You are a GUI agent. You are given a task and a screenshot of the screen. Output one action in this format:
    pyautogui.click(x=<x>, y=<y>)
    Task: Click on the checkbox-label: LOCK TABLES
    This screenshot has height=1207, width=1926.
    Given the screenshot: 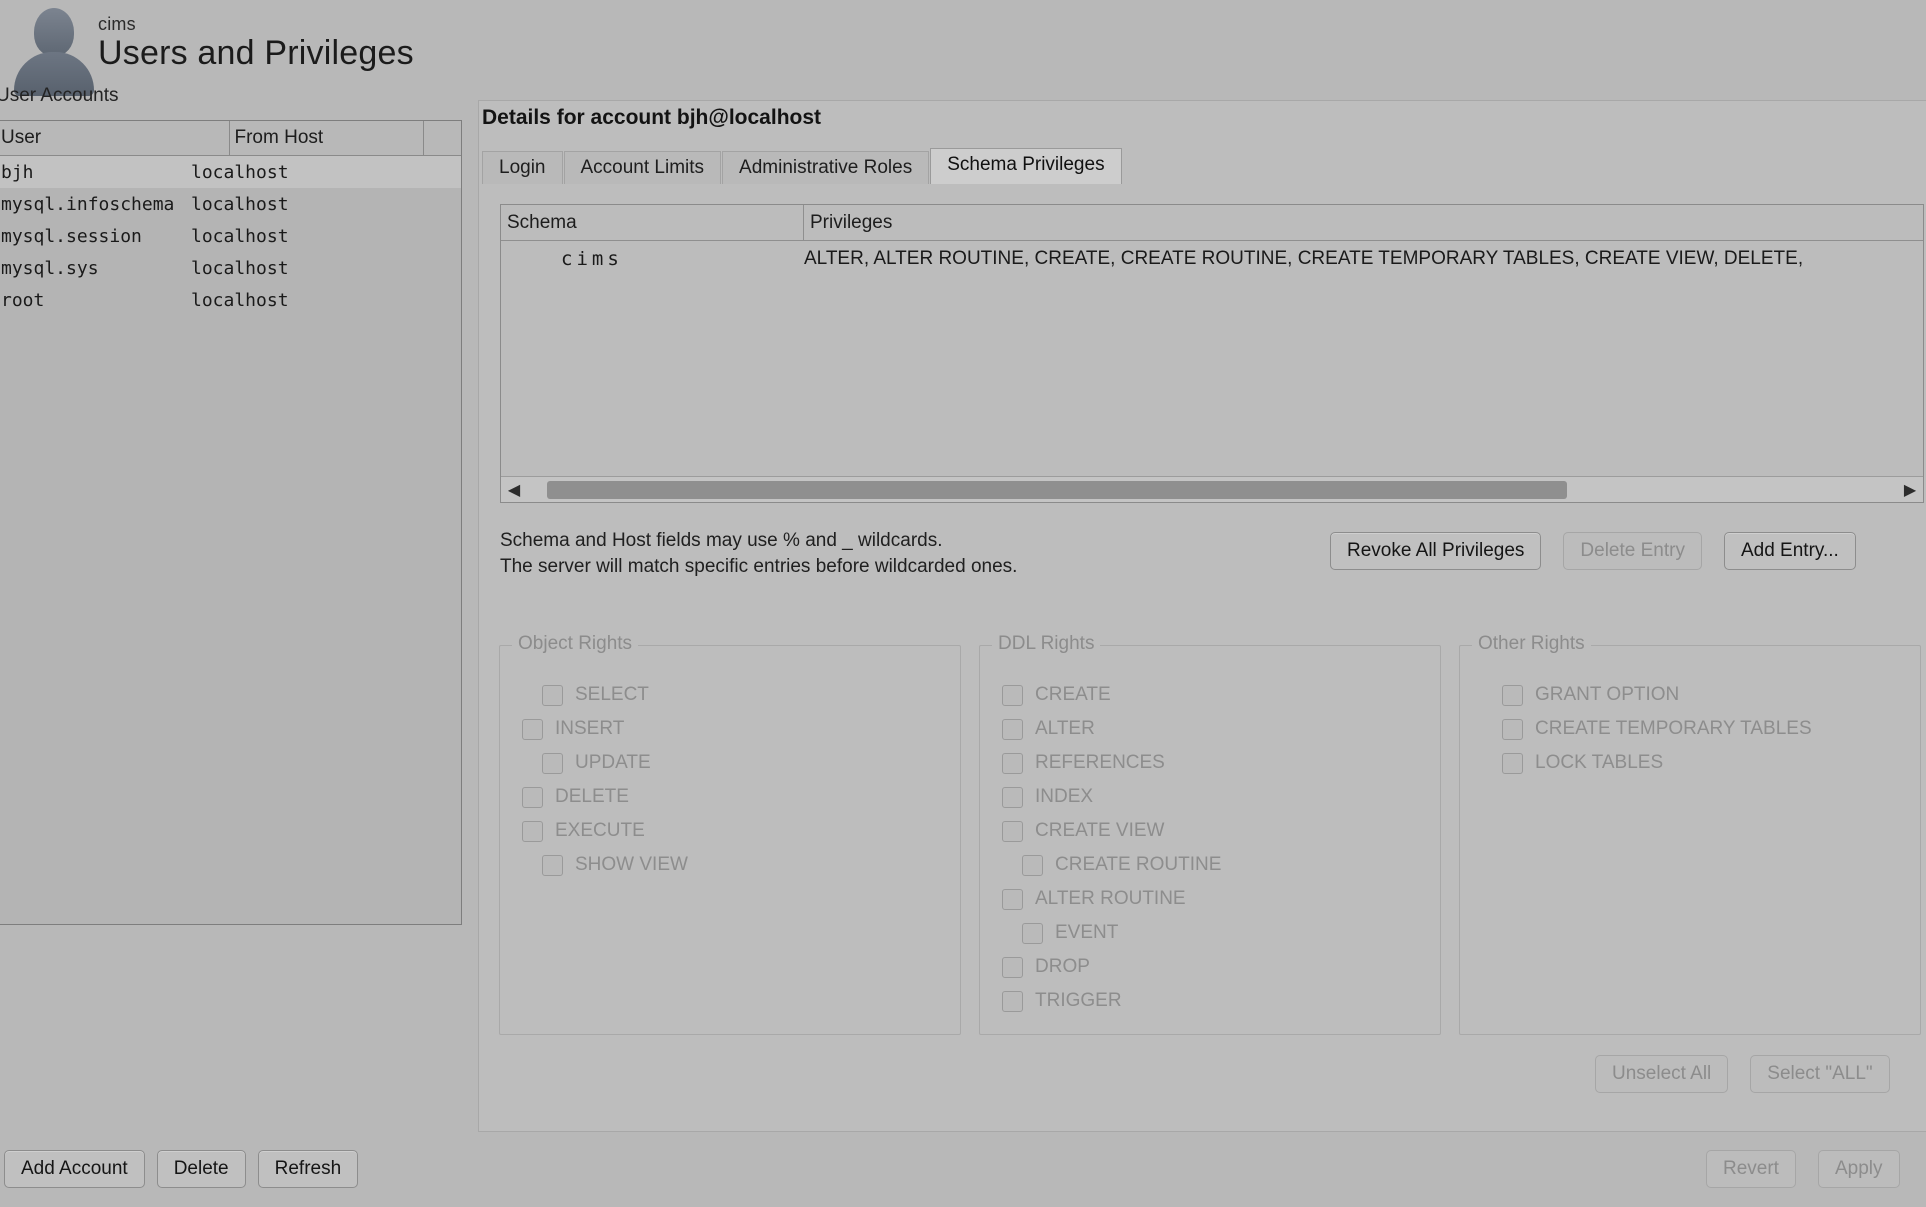 What is the action you would take?
    pyautogui.click(x=1599, y=762)
    